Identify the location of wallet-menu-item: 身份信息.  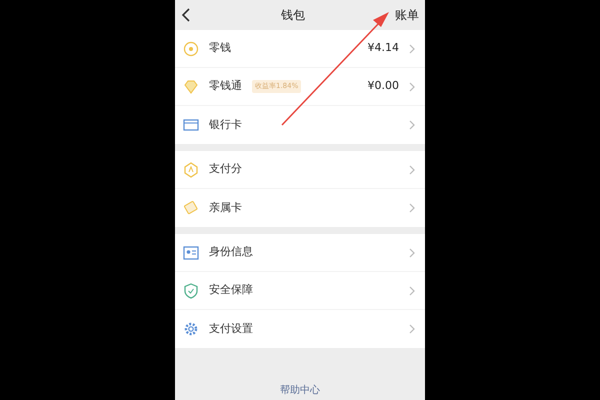
(300, 253).